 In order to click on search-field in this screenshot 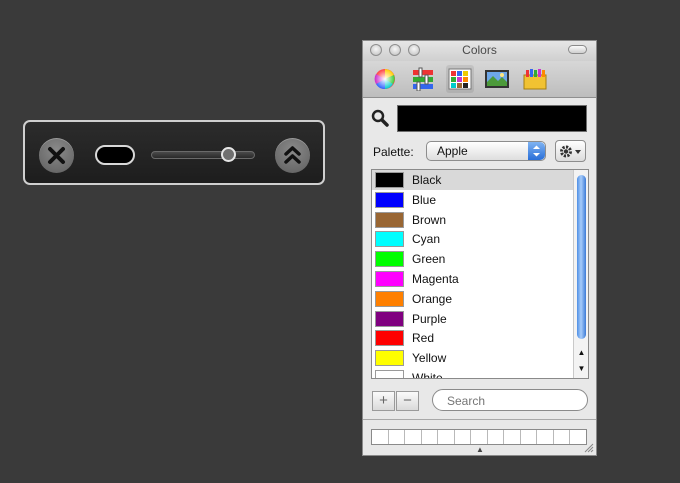, I will do `click(510, 400)`.